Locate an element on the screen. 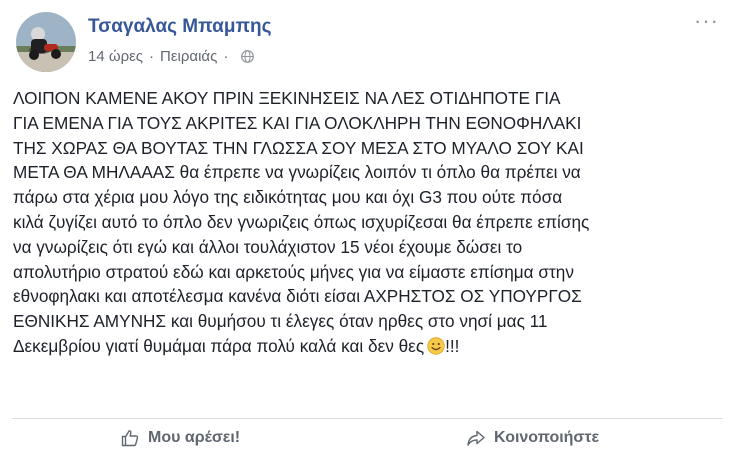  share-button: Κοινοποιήστε is located at coordinates (532, 438).